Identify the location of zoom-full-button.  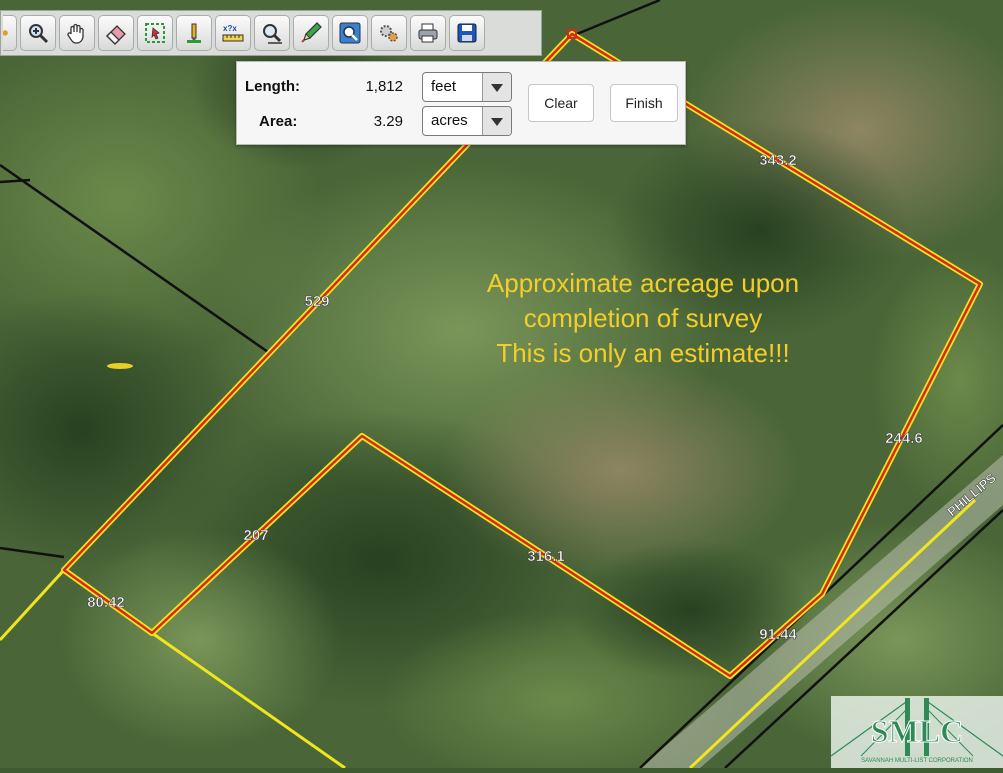
(350, 33).